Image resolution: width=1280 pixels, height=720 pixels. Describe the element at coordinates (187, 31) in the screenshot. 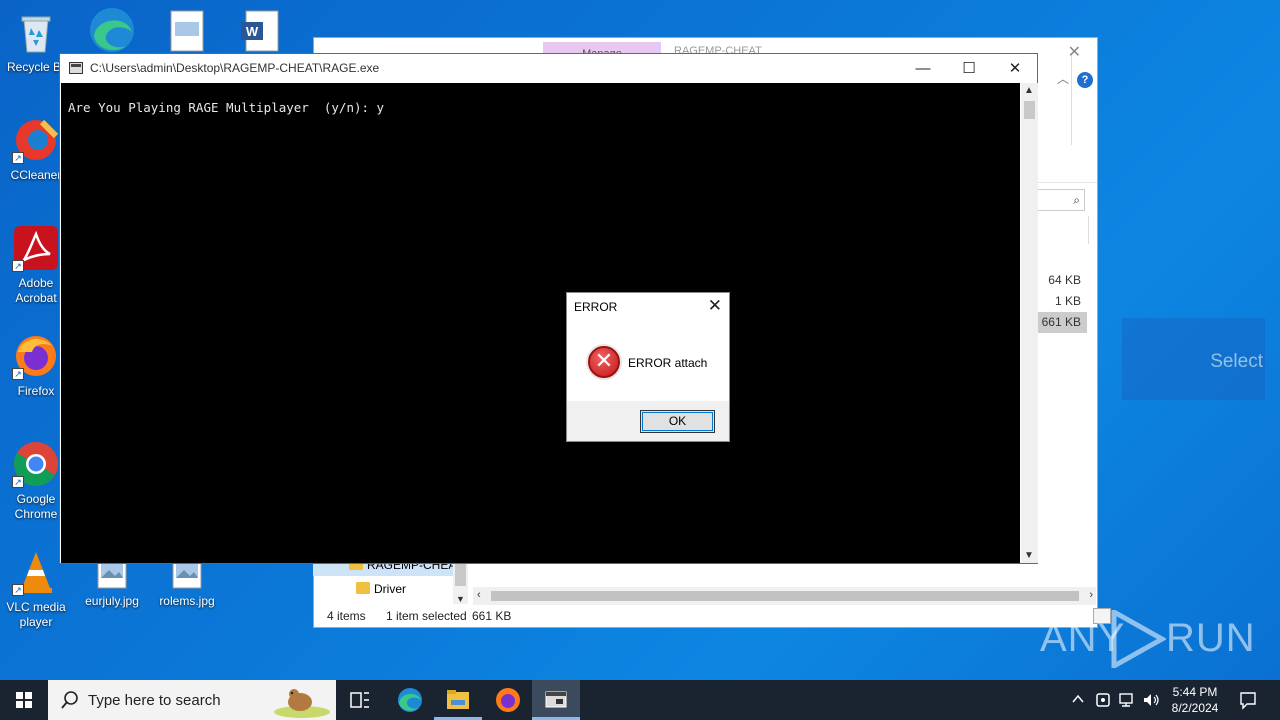

I see `image-file-desktop-icon` at that location.